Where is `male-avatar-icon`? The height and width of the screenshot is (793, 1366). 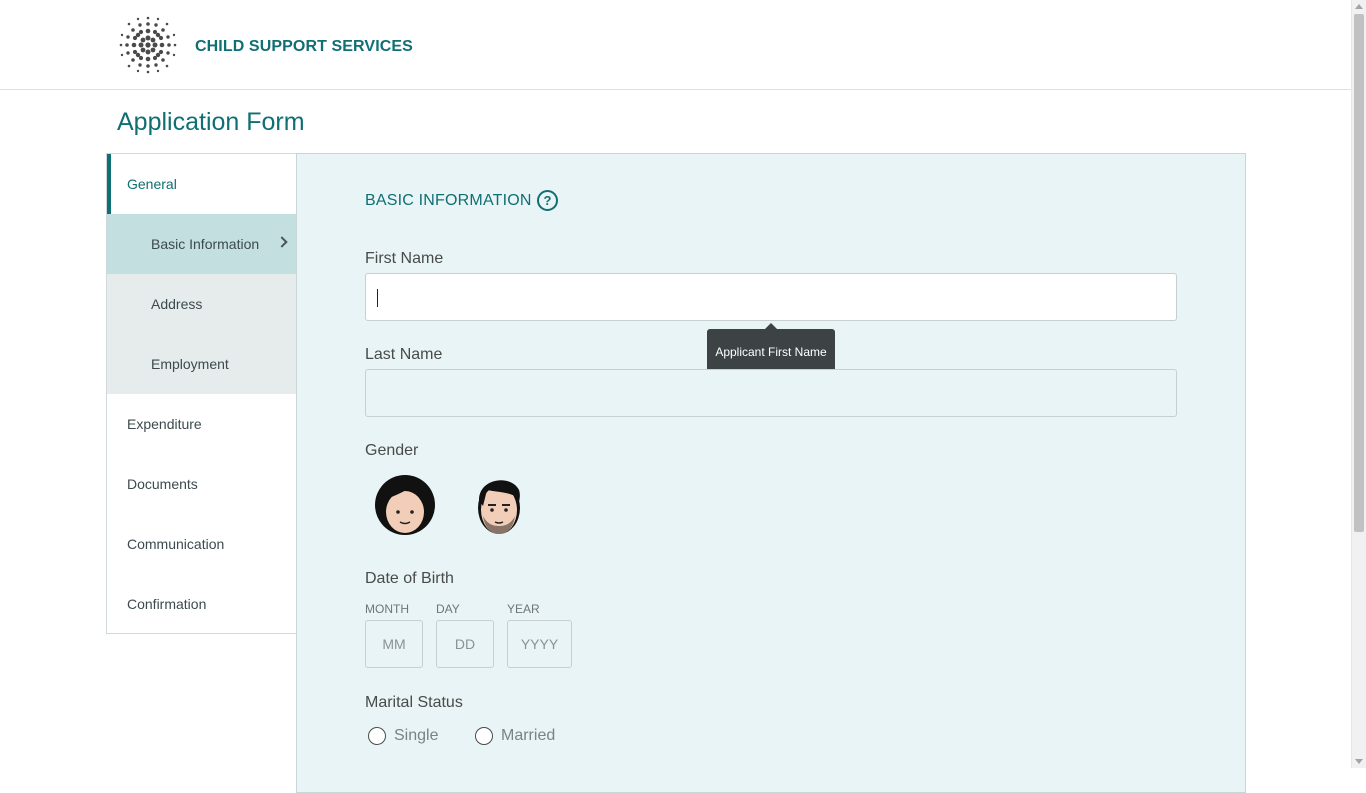
male-avatar-icon is located at coordinates (499, 505).